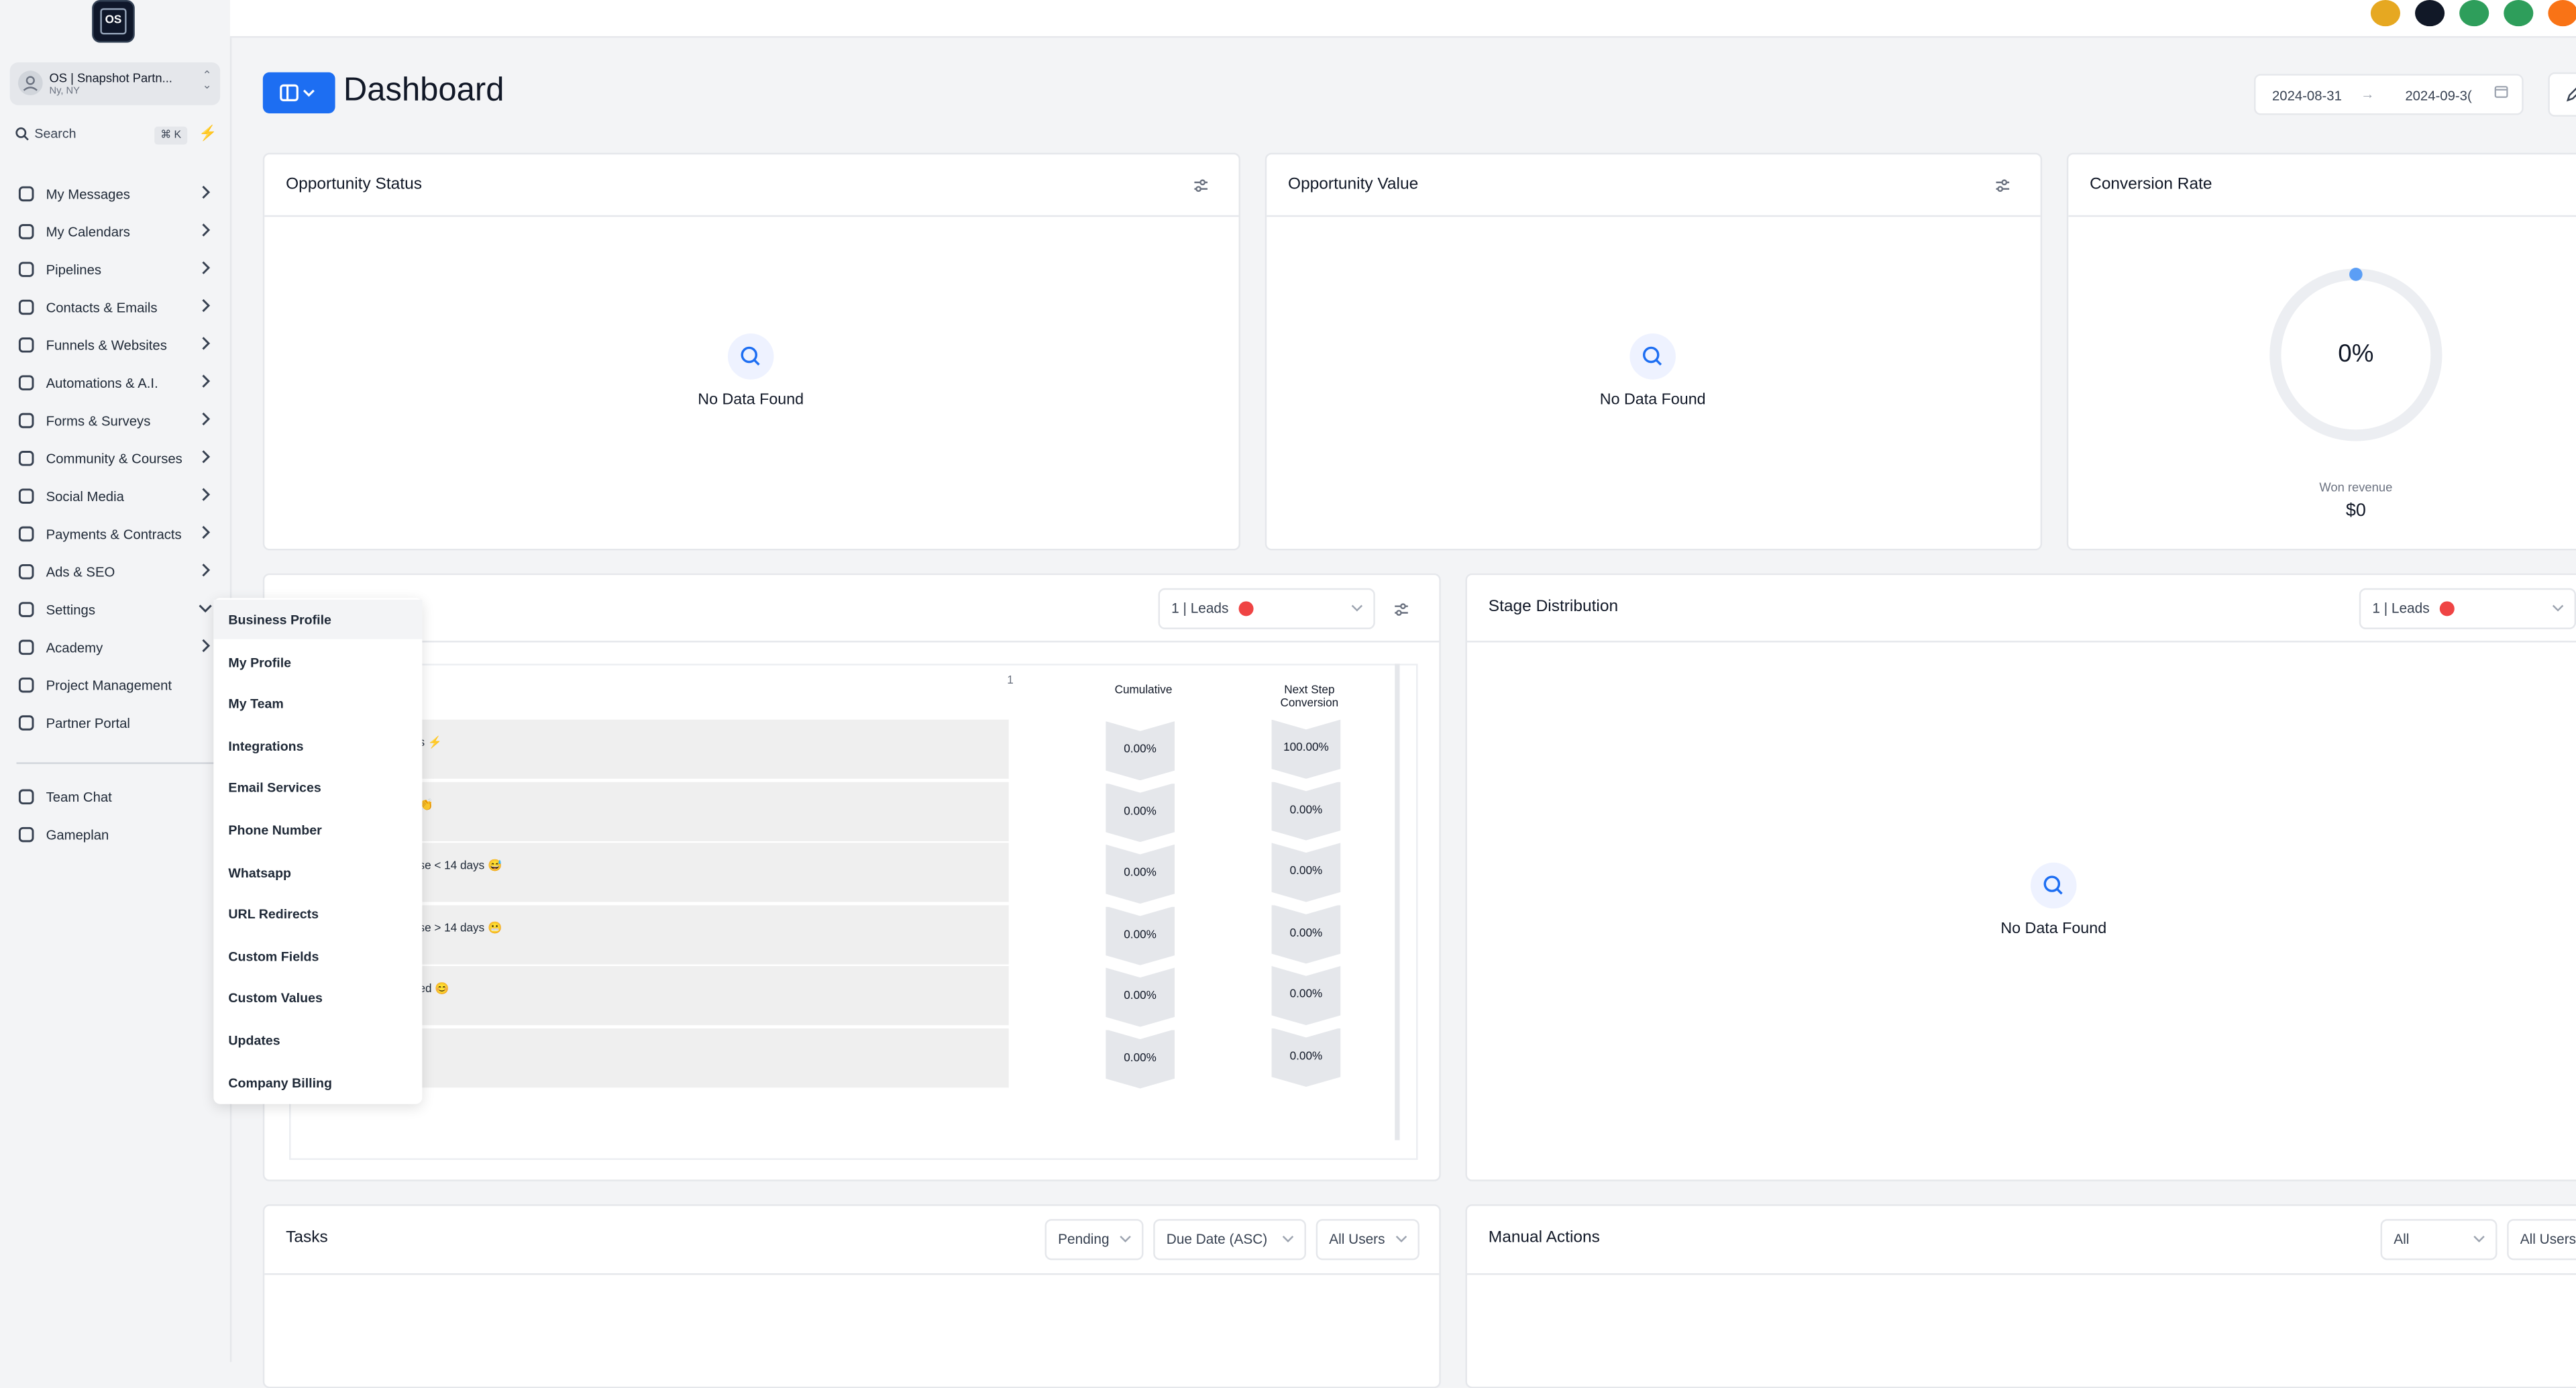 The height and width of the screenshot is (1388, 2576). Describe the element at coordinates (114, 231) in the screenshot. I see `sidebar-item-my-calendars: My Calendars` at that location.